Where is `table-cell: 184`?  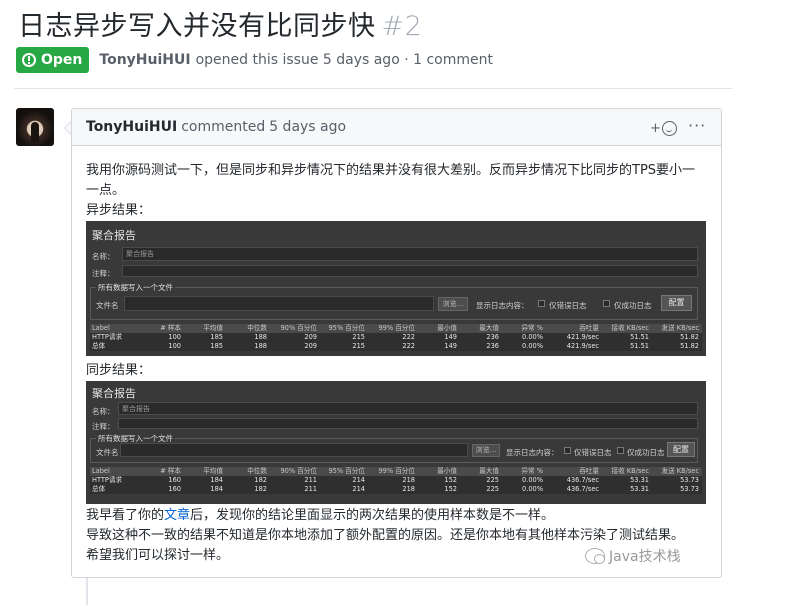
table-cell: 184 is located at coordinates (216, 480).